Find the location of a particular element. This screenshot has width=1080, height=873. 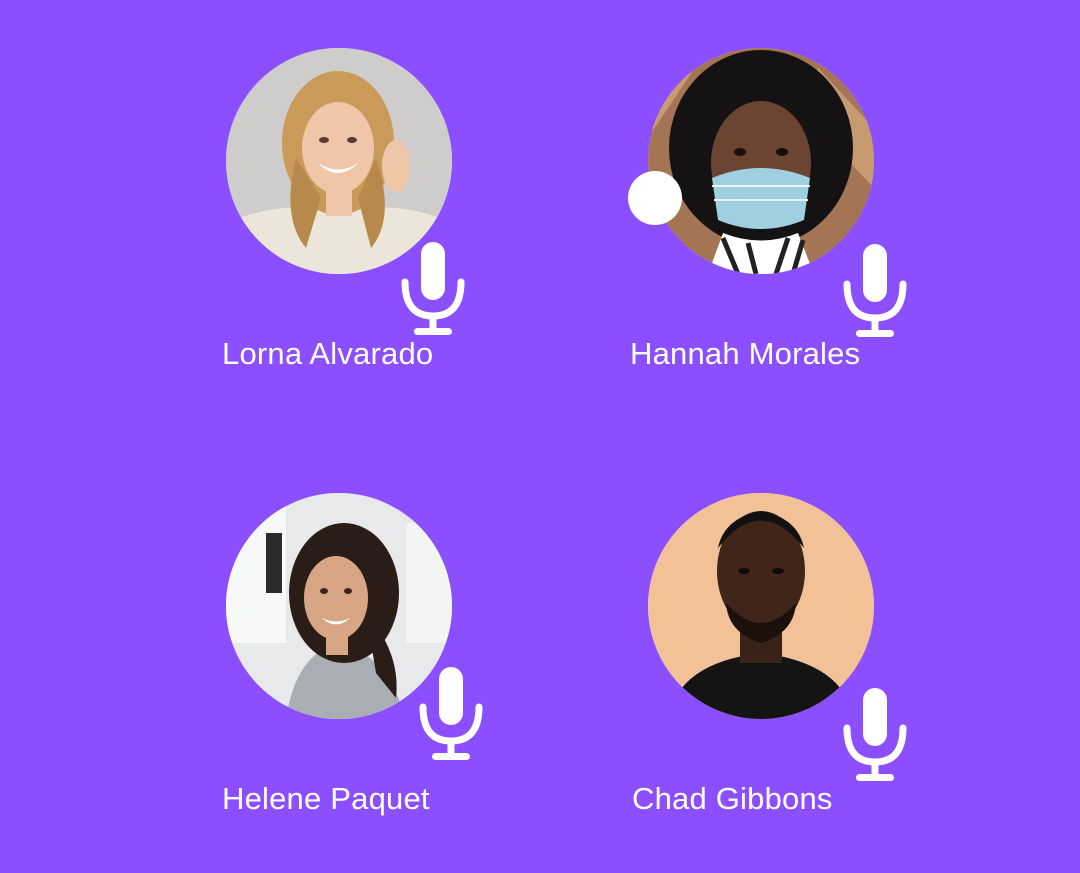

participant-name: Chad Gibbons is located at coordinates (732, 798).